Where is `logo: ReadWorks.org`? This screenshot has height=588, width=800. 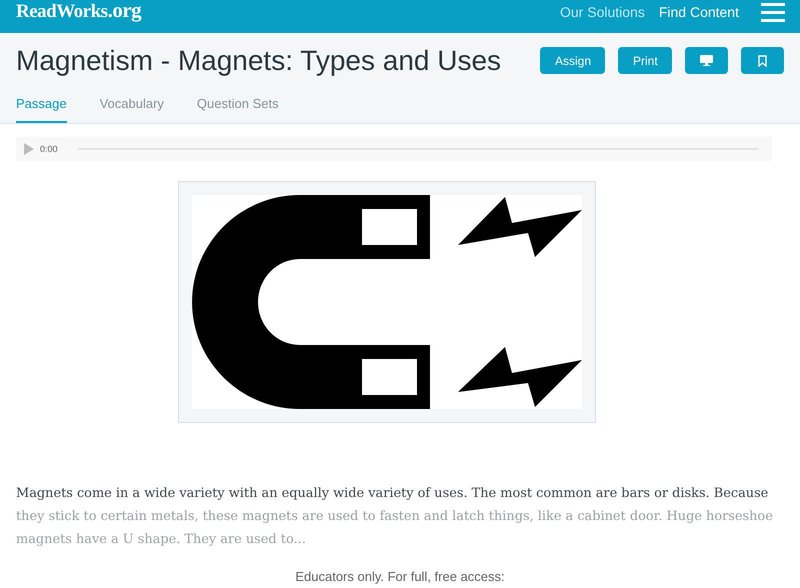 logo: ReadWorks.org is located at coordinates (79, 11).